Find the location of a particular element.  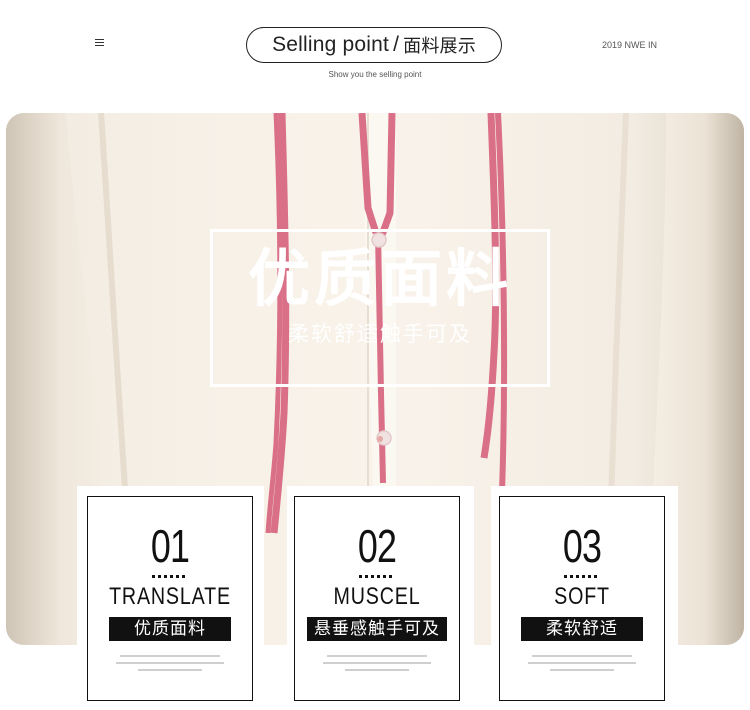

feature-highlight-box: 优质面料 柔软舒适触手可及 is located at coordinates (380, 308).